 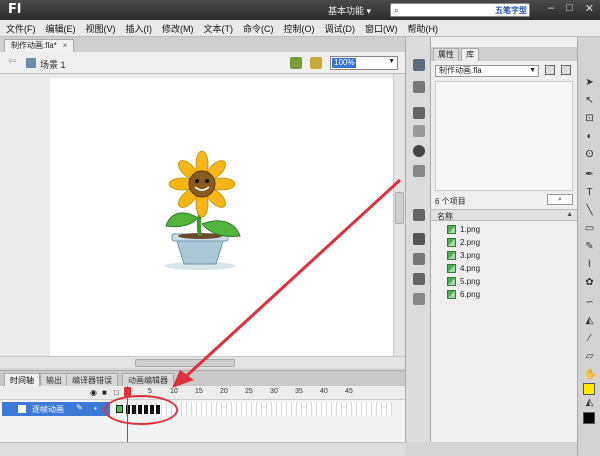 What do you see at coordinates (470, 268) in the screenshot?
I see `item-name: 4.png` at bounding box center [470, 268].